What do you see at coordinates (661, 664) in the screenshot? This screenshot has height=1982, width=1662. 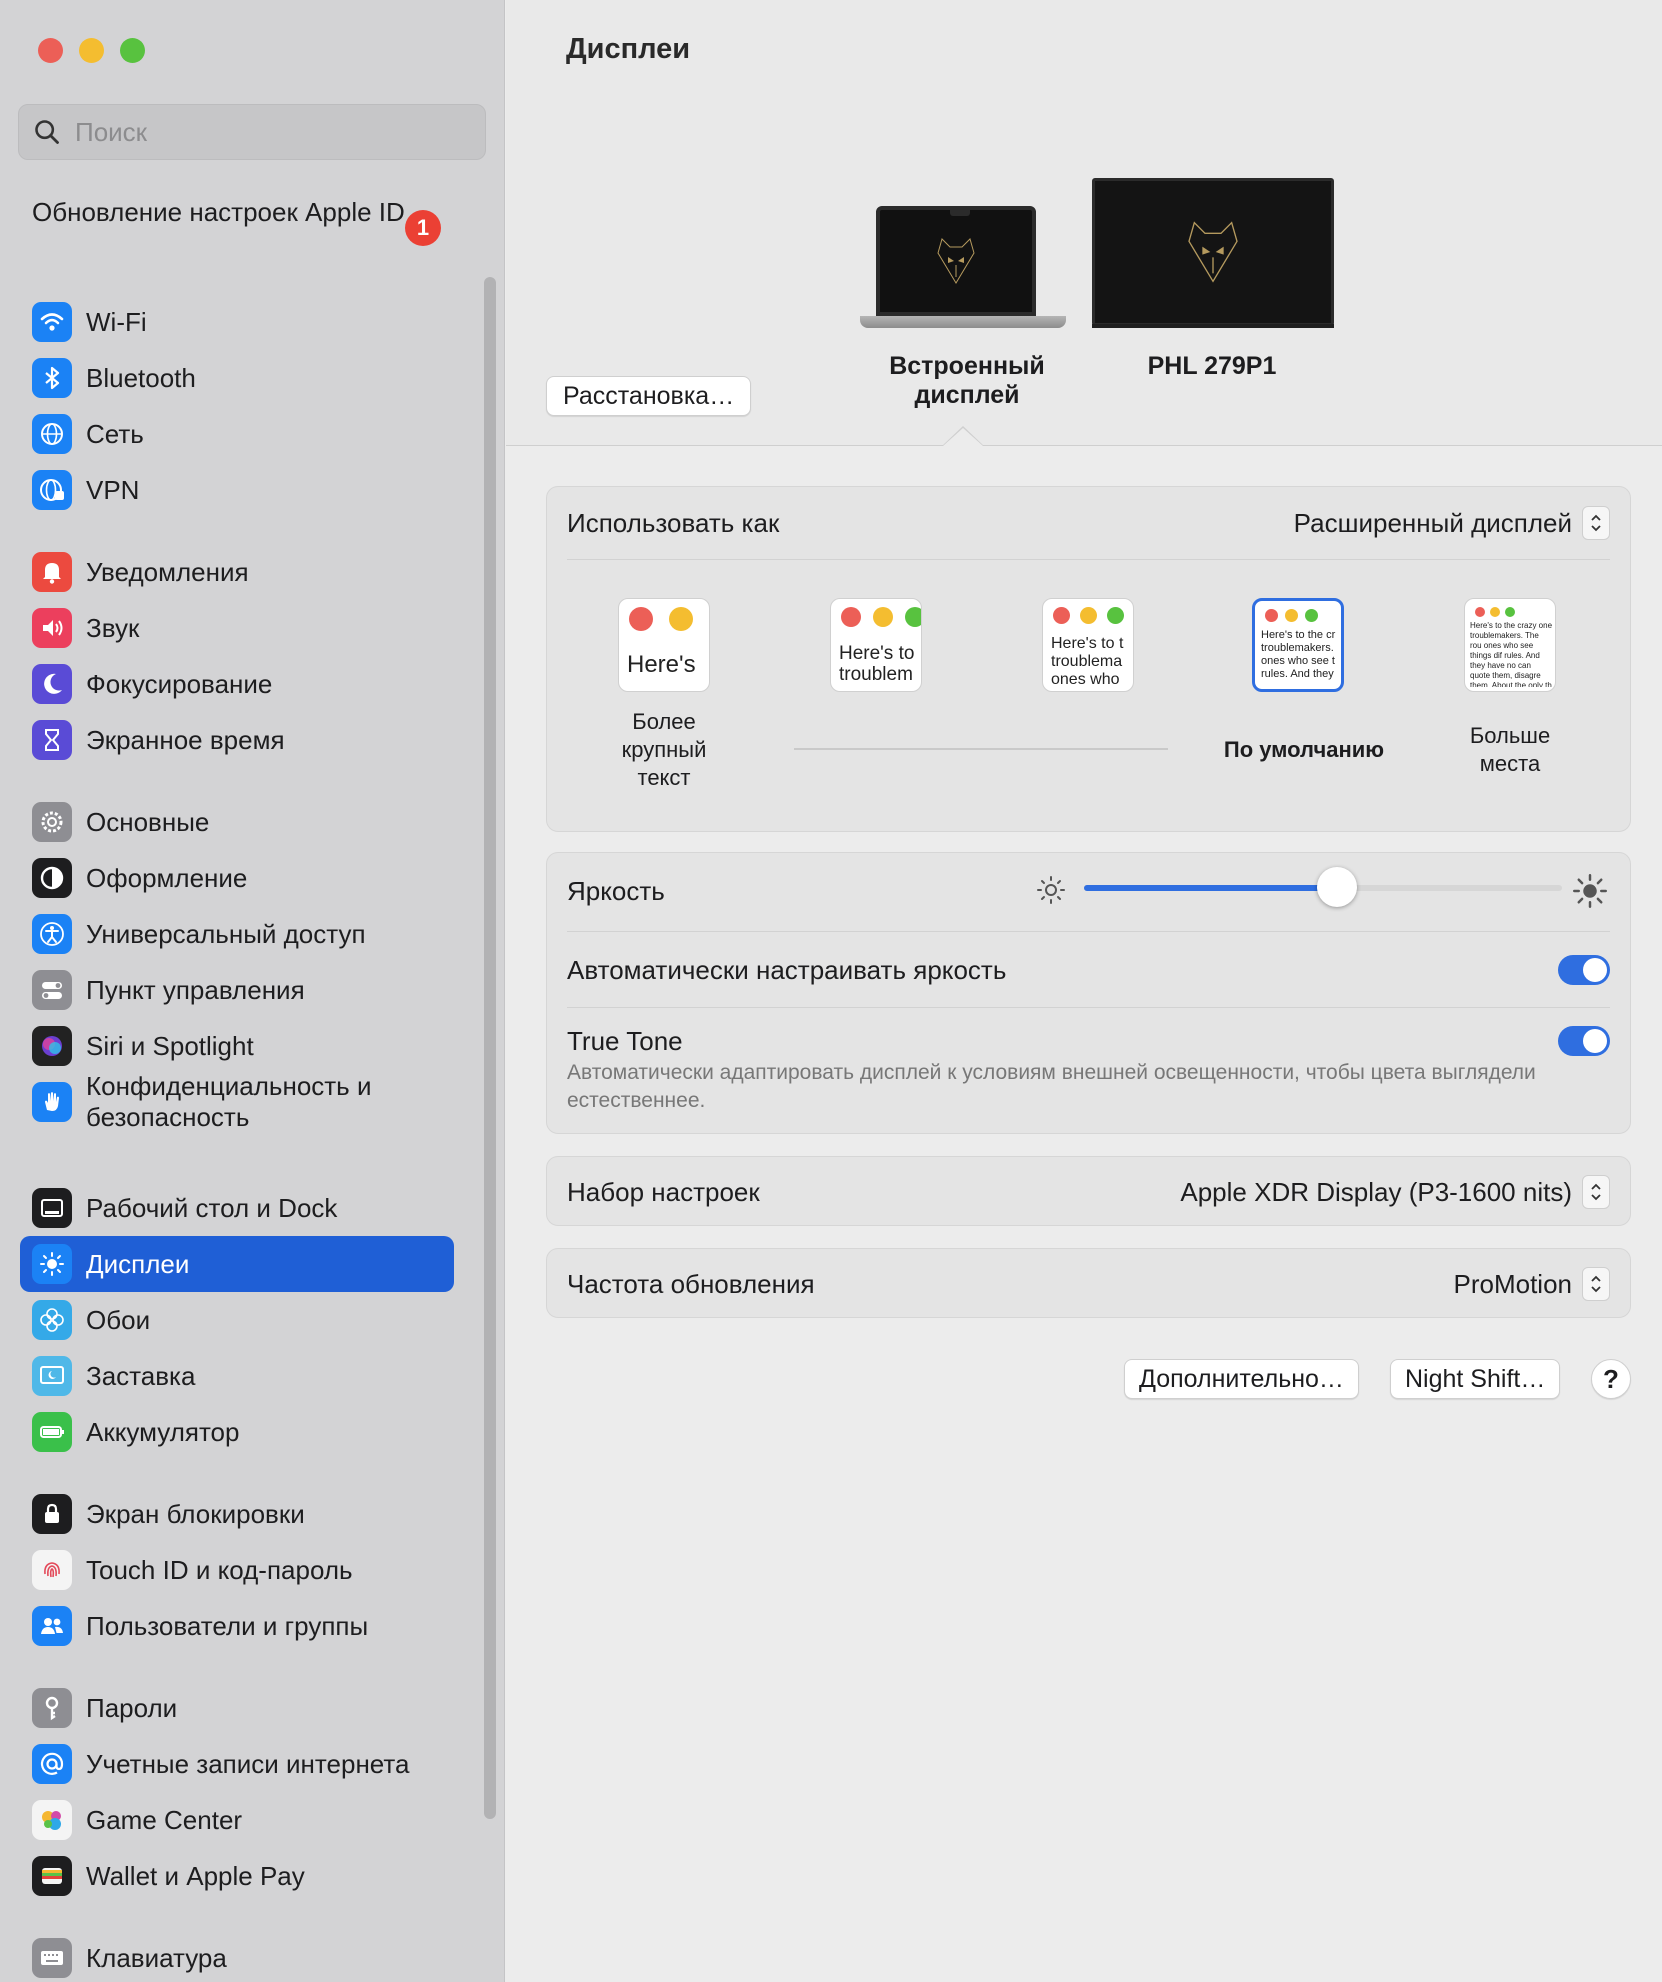 I see `resolution-preview-text: Here's` at bounding box center [661, 664].